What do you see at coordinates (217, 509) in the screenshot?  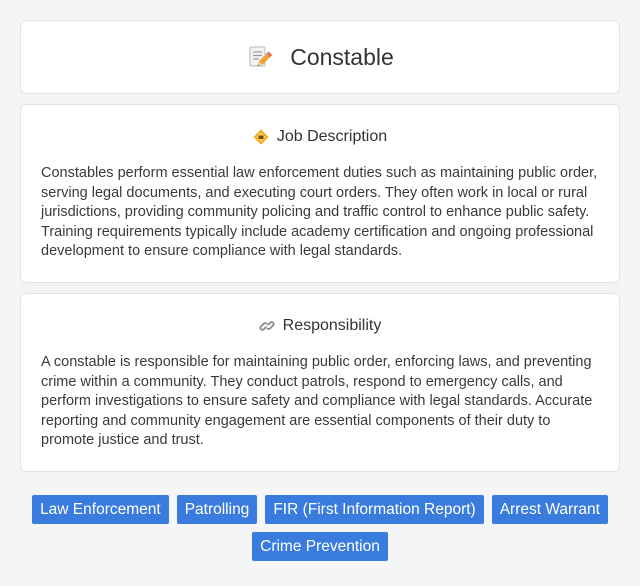 I see `tag-patrolling: Patrolling` at bounding box center [217, 509].